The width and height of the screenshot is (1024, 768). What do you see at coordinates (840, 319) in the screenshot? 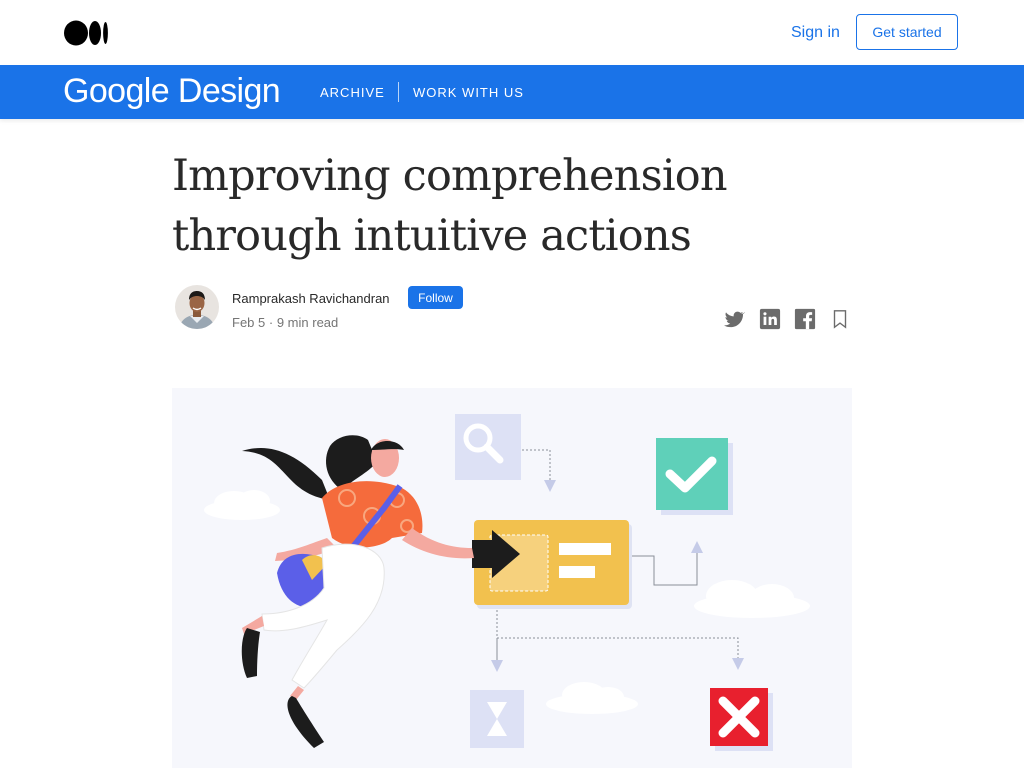
I see `bookmark-icon` at bounding box center [840, 319].